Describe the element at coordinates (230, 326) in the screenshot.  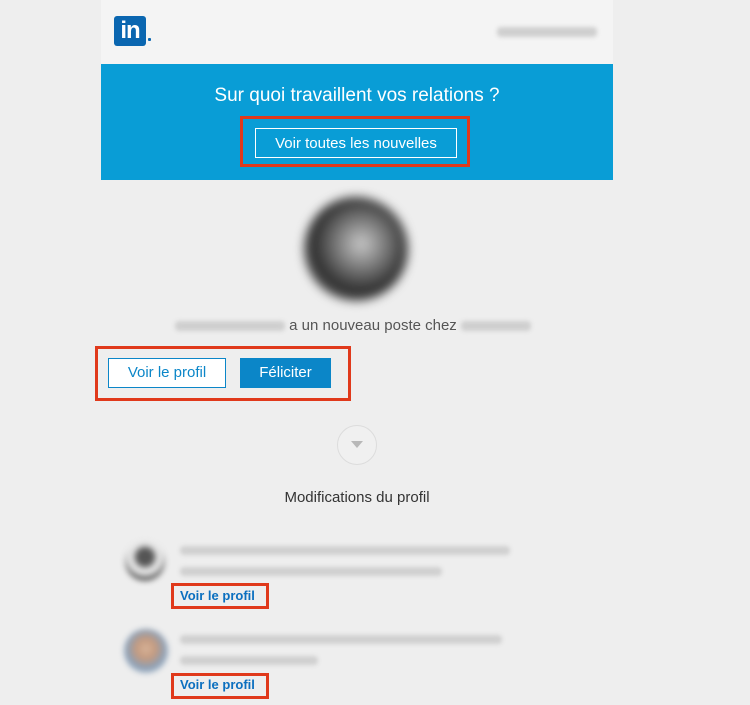
I see `blurred-name` at that location.